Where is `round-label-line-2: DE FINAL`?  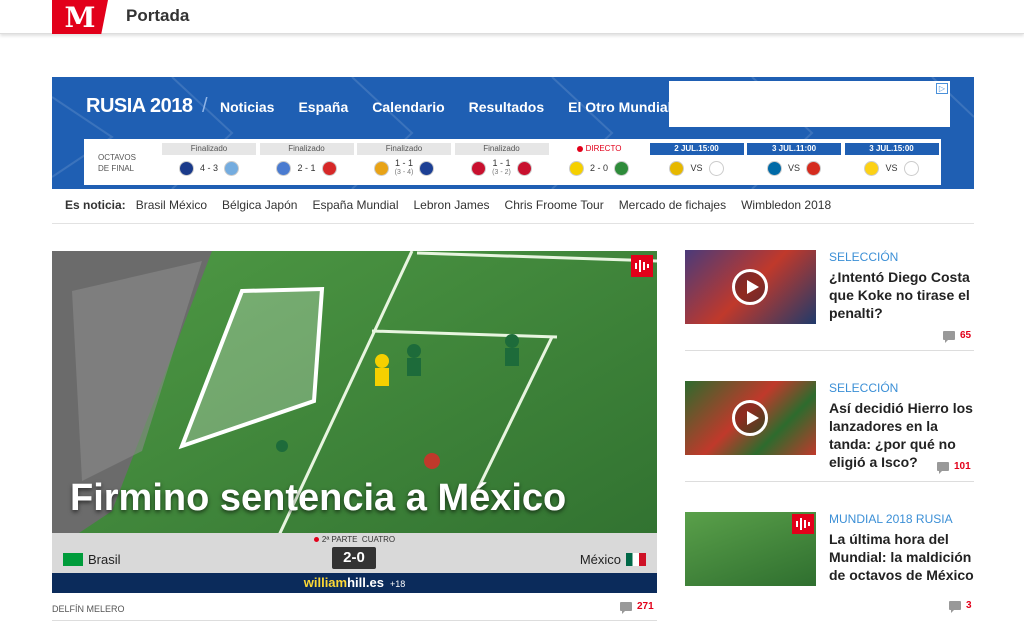 round-label-line-2: DE FINAL is located at coordinates (116, 168).